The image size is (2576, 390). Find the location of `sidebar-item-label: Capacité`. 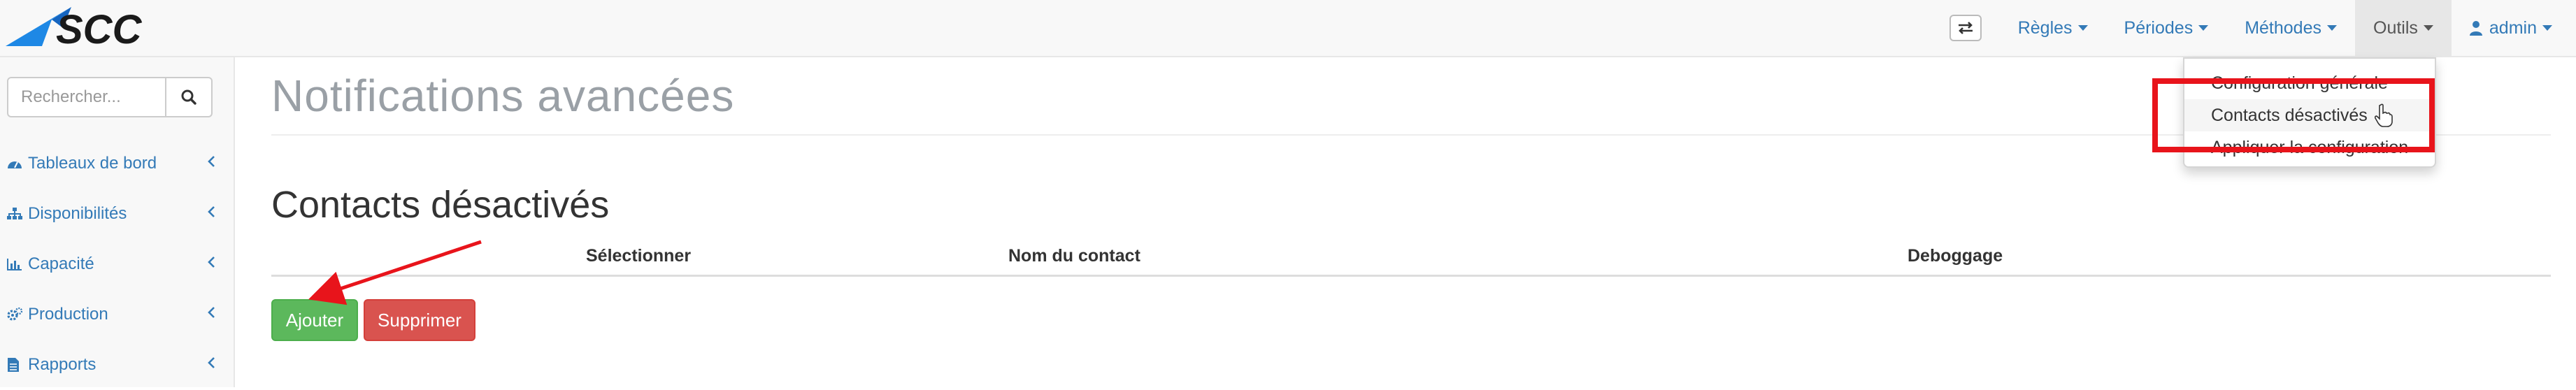

sidebar-item-label: Capacité is located at coordinates (61, 263).